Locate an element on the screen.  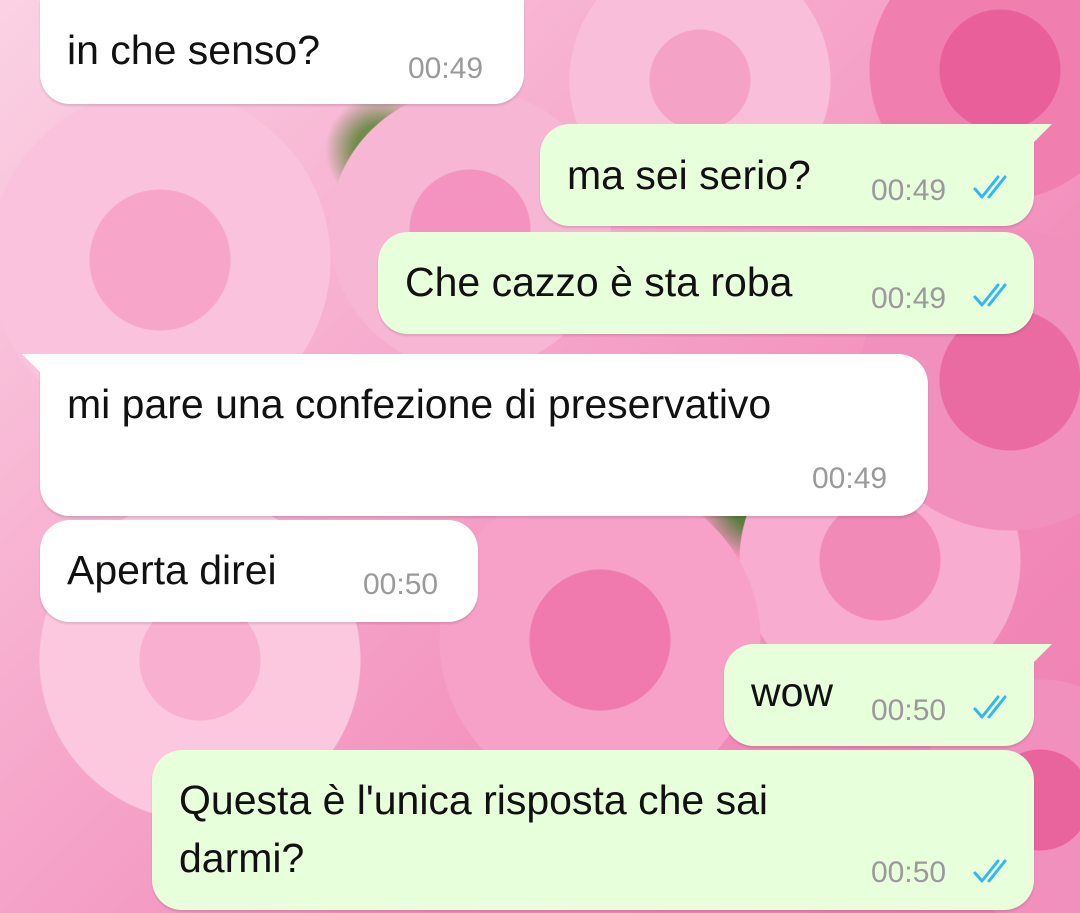
message-text: Aperta direi is located at coordinates (172, 570).